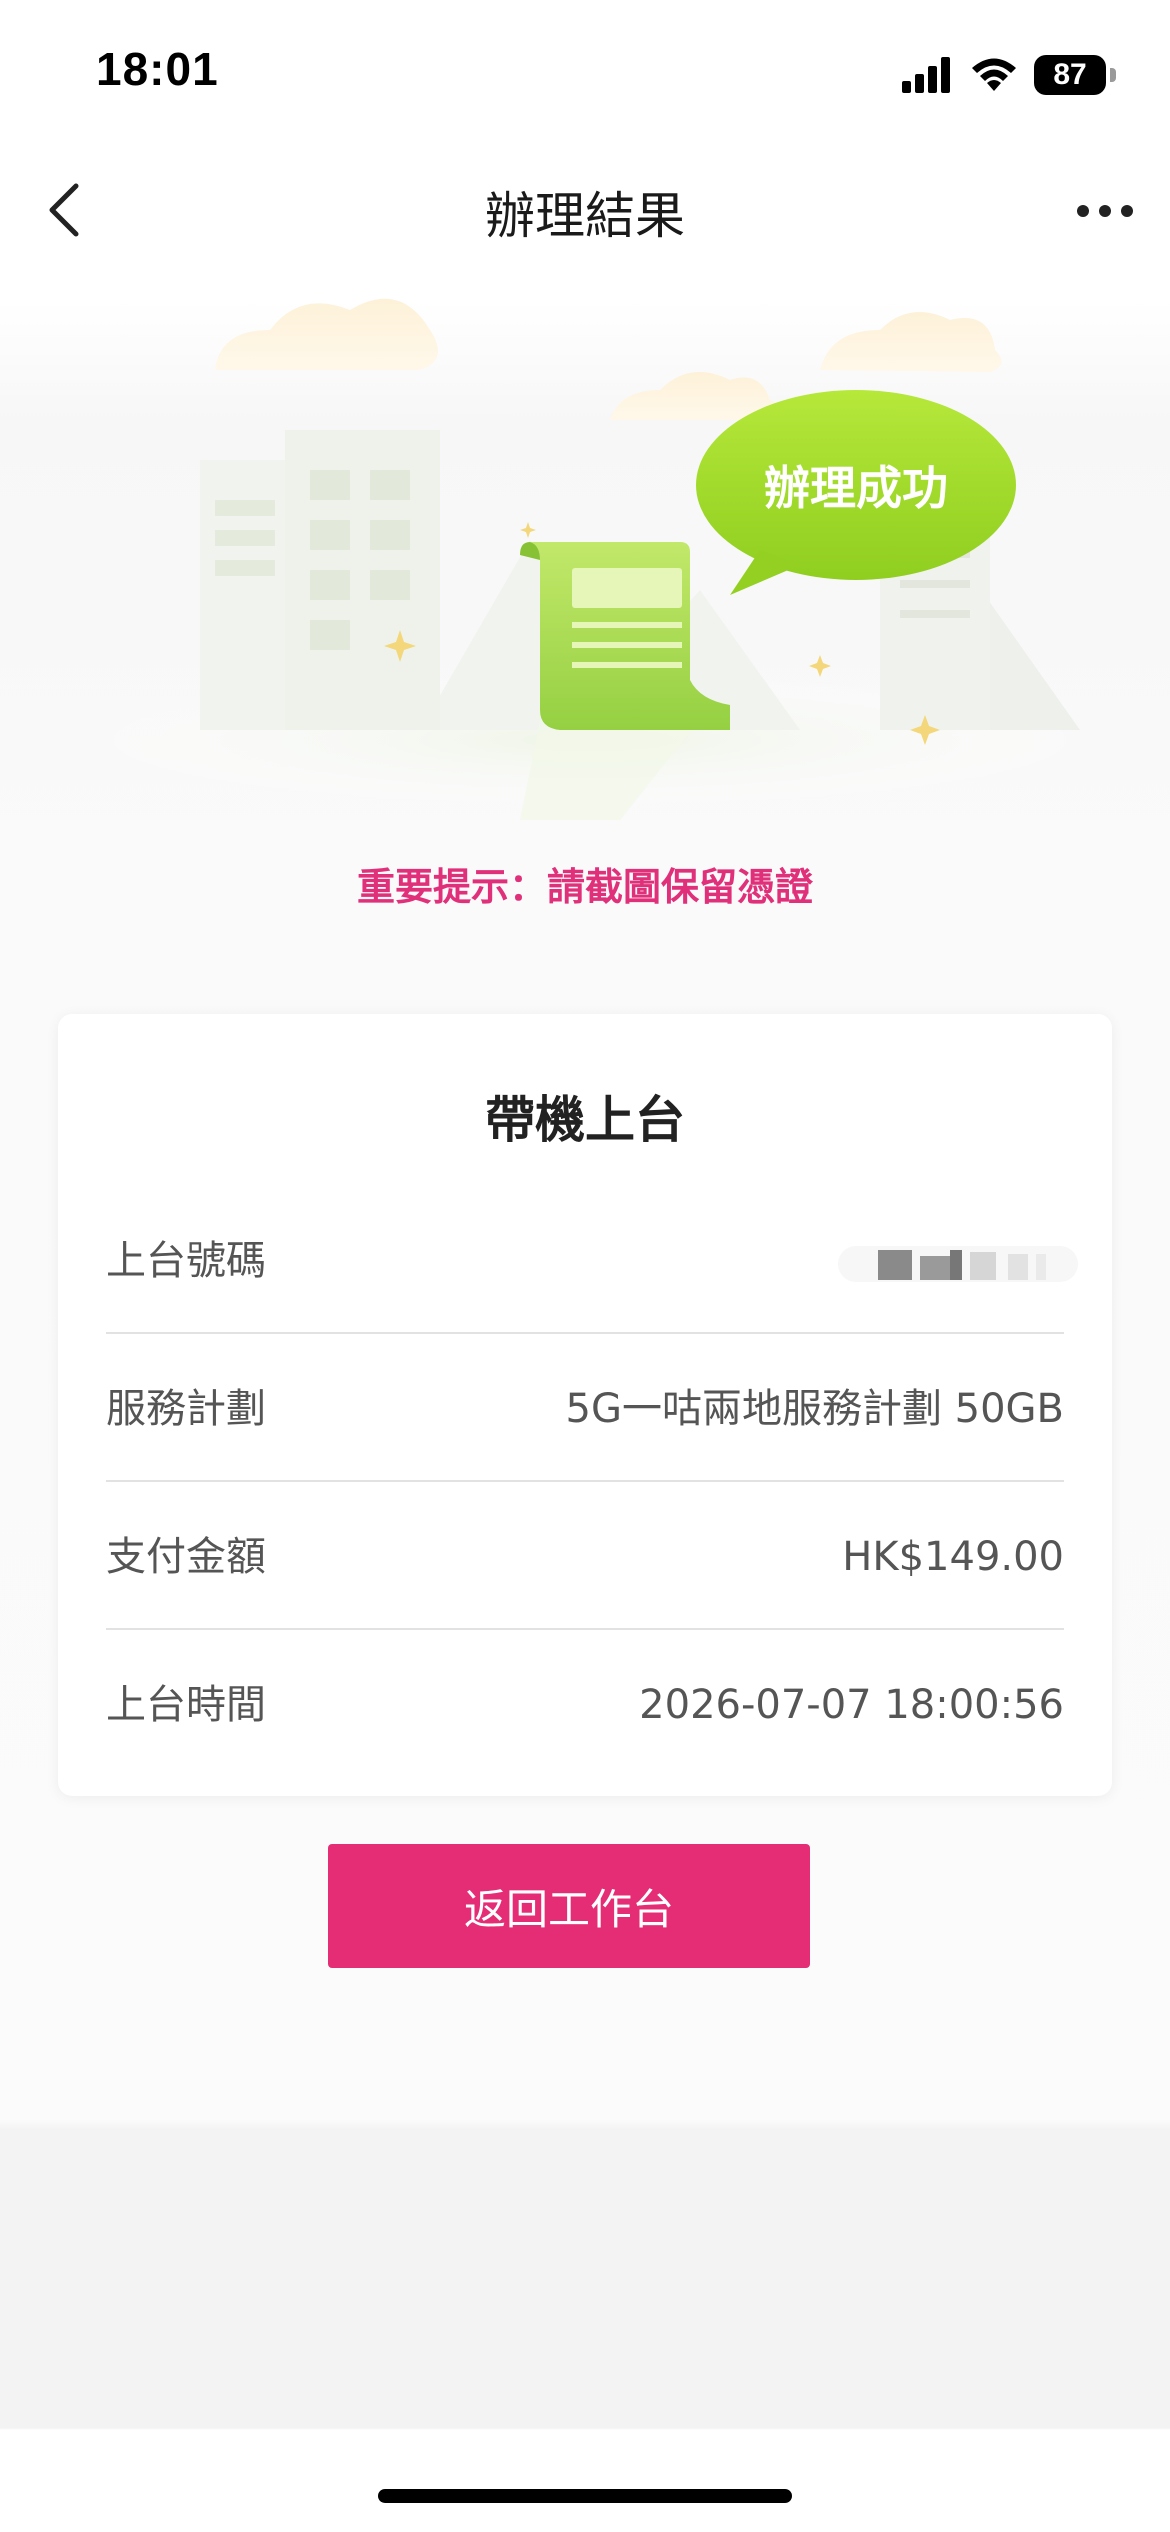 This screenshot has width=1170, height=2532. Describe the element at coordinates (585, 1557) in the screenshot. I see `info-row-amount: 支付金額 HK$149.00` at that location.